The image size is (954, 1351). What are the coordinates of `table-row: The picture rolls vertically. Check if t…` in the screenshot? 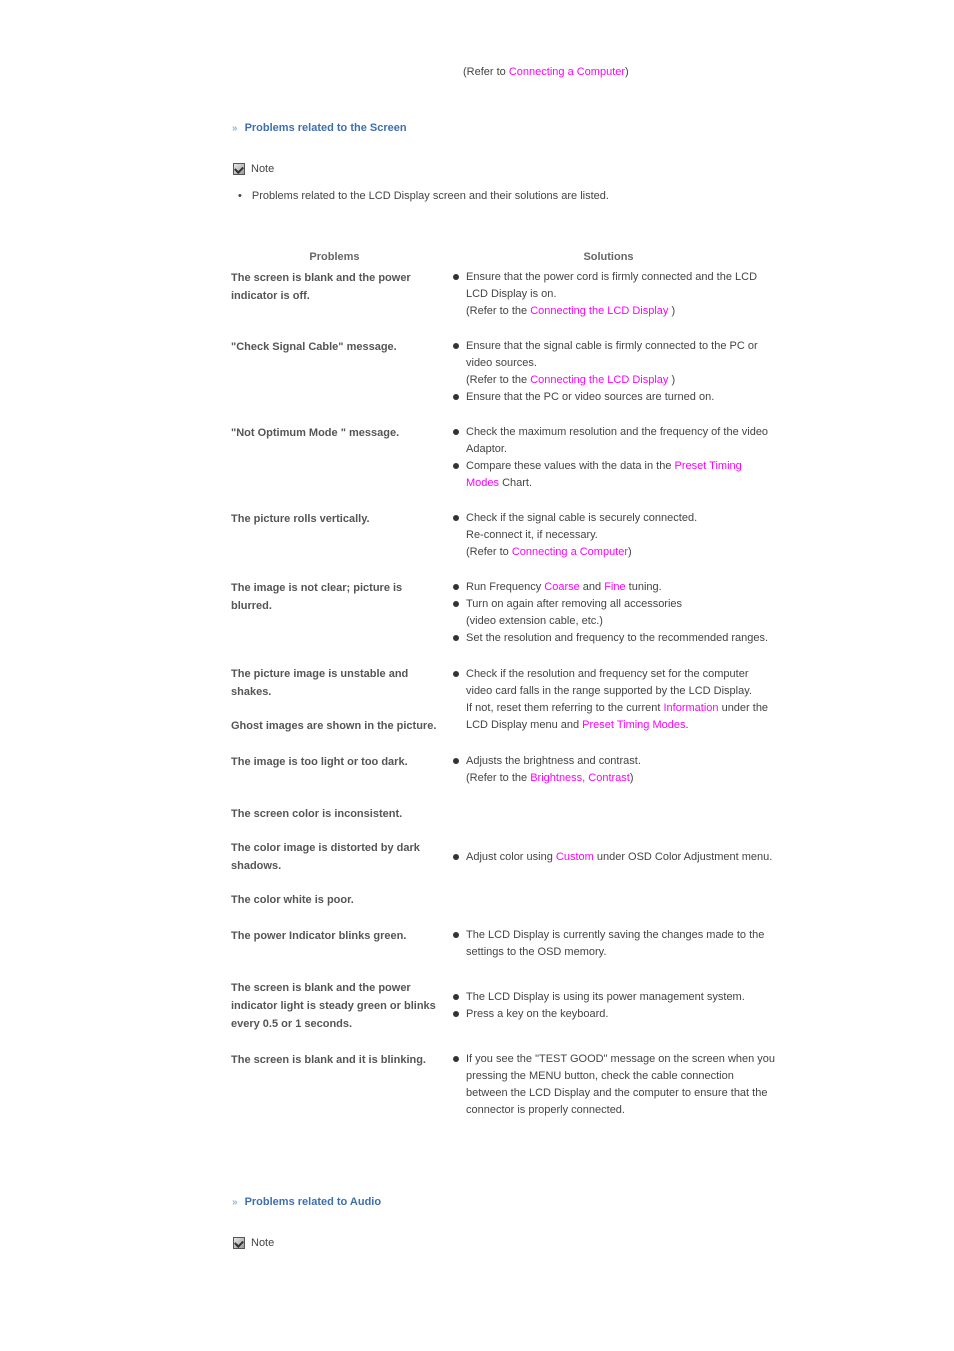 It's located at (502, 535).